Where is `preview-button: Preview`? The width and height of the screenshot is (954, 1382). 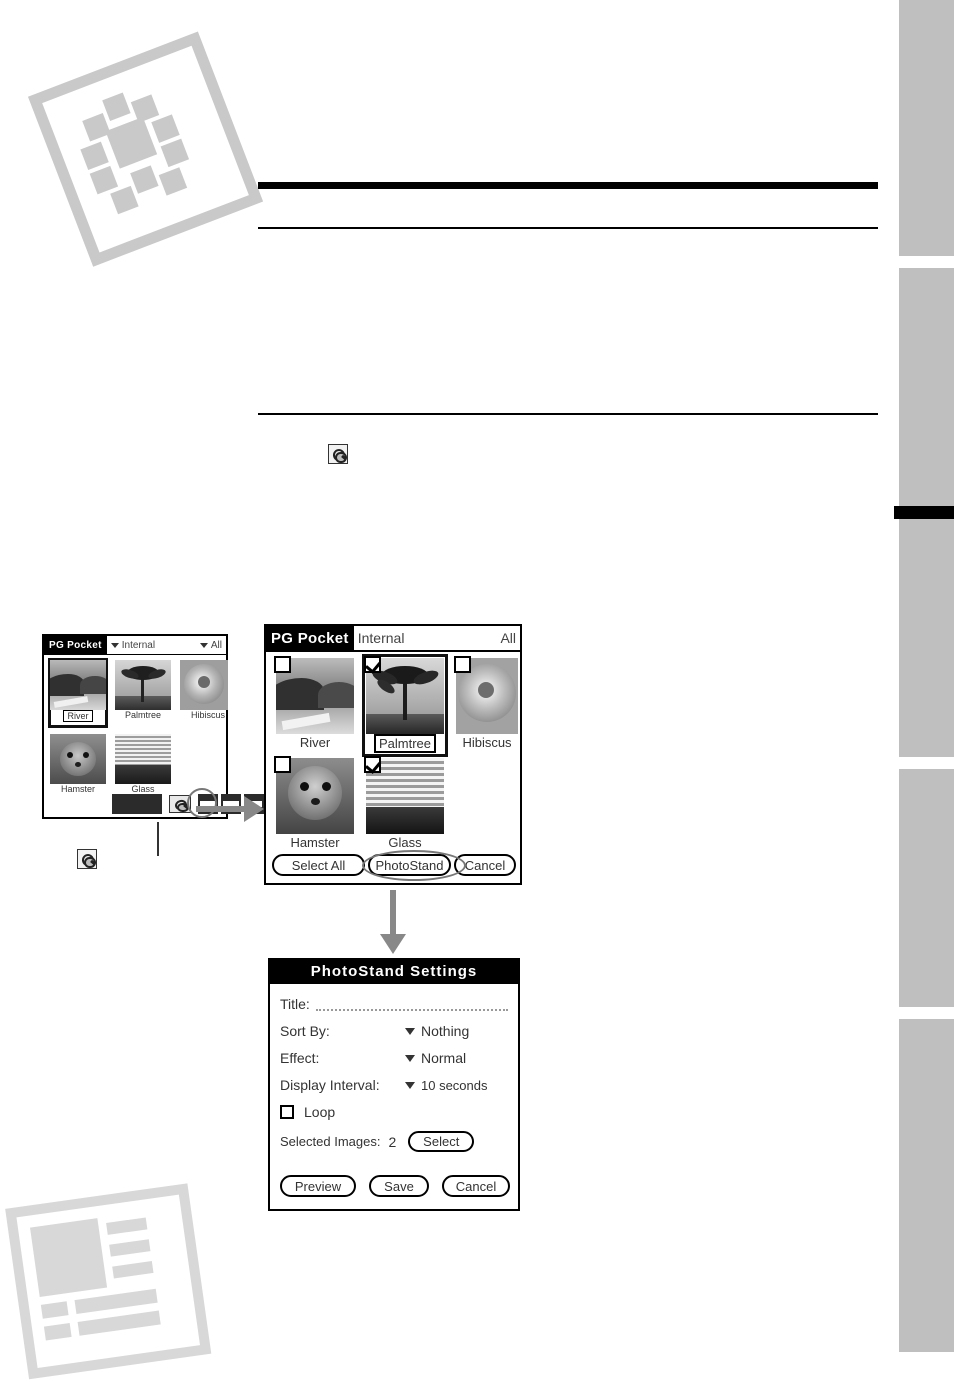
preview-button: Preview is located at coordinates (318, 1186).